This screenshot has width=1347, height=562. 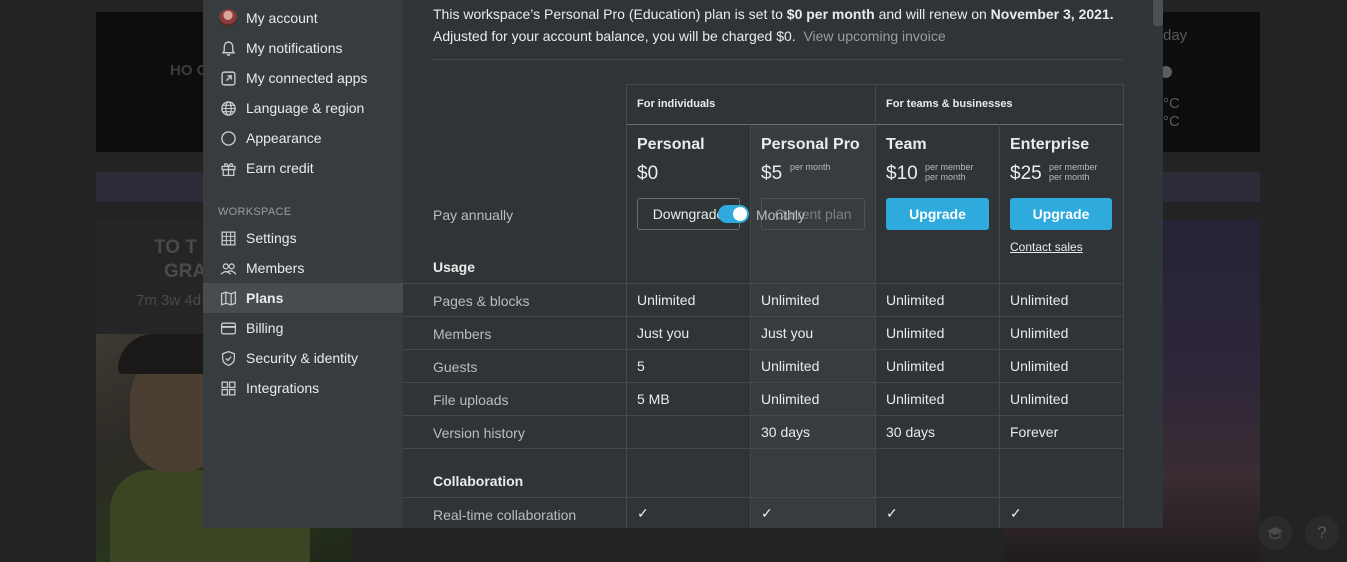 I want to click on contact-sales-link: Contact sales, so click(x=1046, y=247).